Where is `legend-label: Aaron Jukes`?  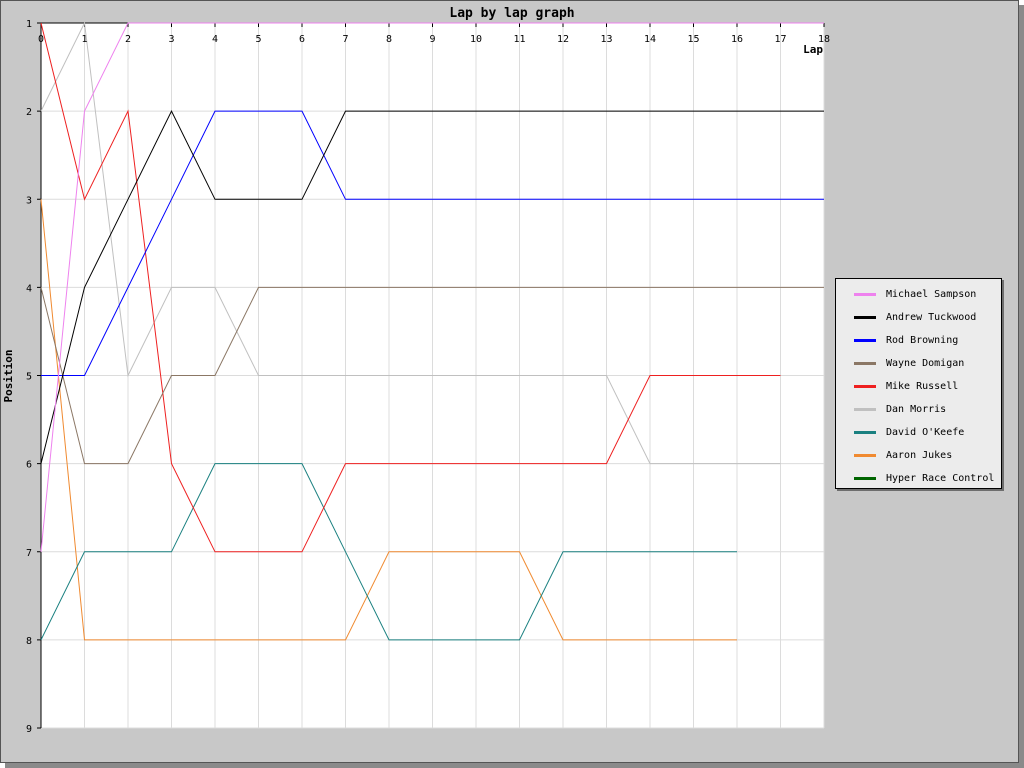 legend-label: Aaron Jukes is located at coordinates (919, 455).